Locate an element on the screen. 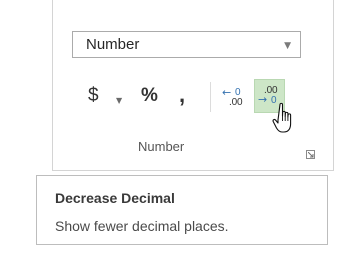 This screenshot has height=263, width=347. increase-decimal-button: ← 0 .00 is located at coordinates (235, 97).